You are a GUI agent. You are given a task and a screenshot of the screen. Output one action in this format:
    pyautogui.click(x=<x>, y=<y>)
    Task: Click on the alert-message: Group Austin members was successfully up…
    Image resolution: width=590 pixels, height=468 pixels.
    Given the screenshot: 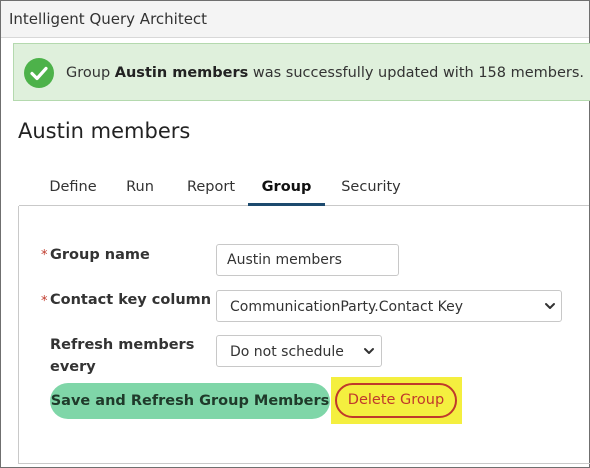 What is the action you would take?
    pyautogui.click(x=325, y=73)
    